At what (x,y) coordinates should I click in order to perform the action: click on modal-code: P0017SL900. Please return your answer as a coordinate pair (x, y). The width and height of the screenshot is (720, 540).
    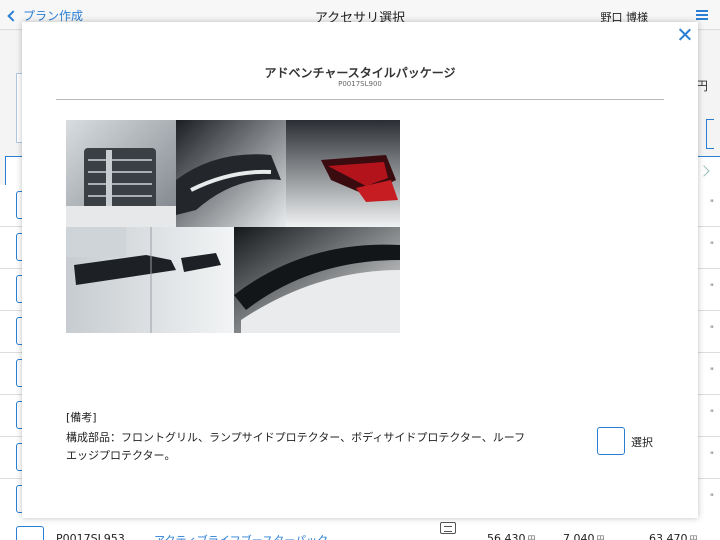
    Looking at the image, I should click on (360, 84).